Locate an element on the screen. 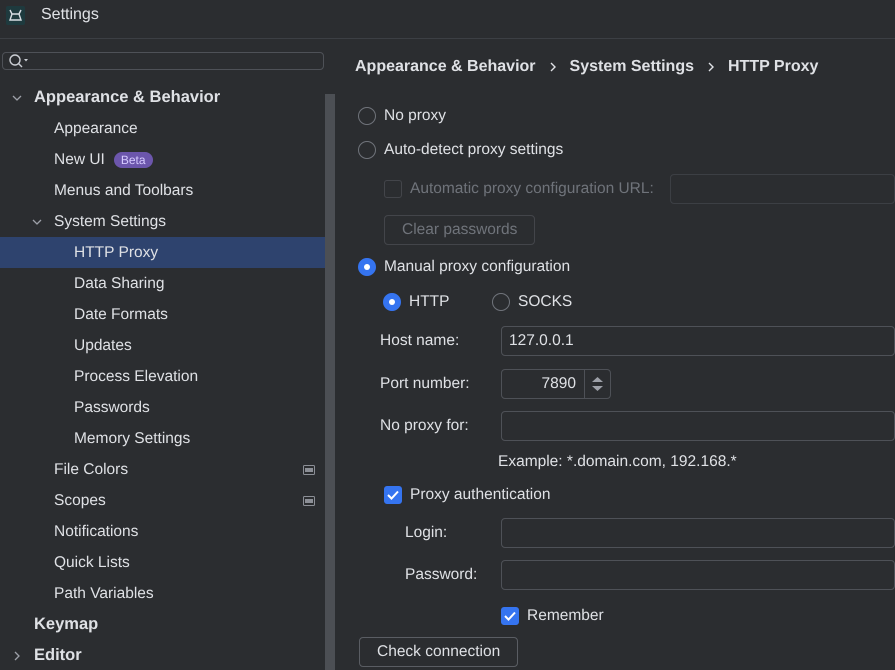 This screenshot has height=670, width=895. tree-item: Appearance & Behavior is located at coordinates (162, 97).